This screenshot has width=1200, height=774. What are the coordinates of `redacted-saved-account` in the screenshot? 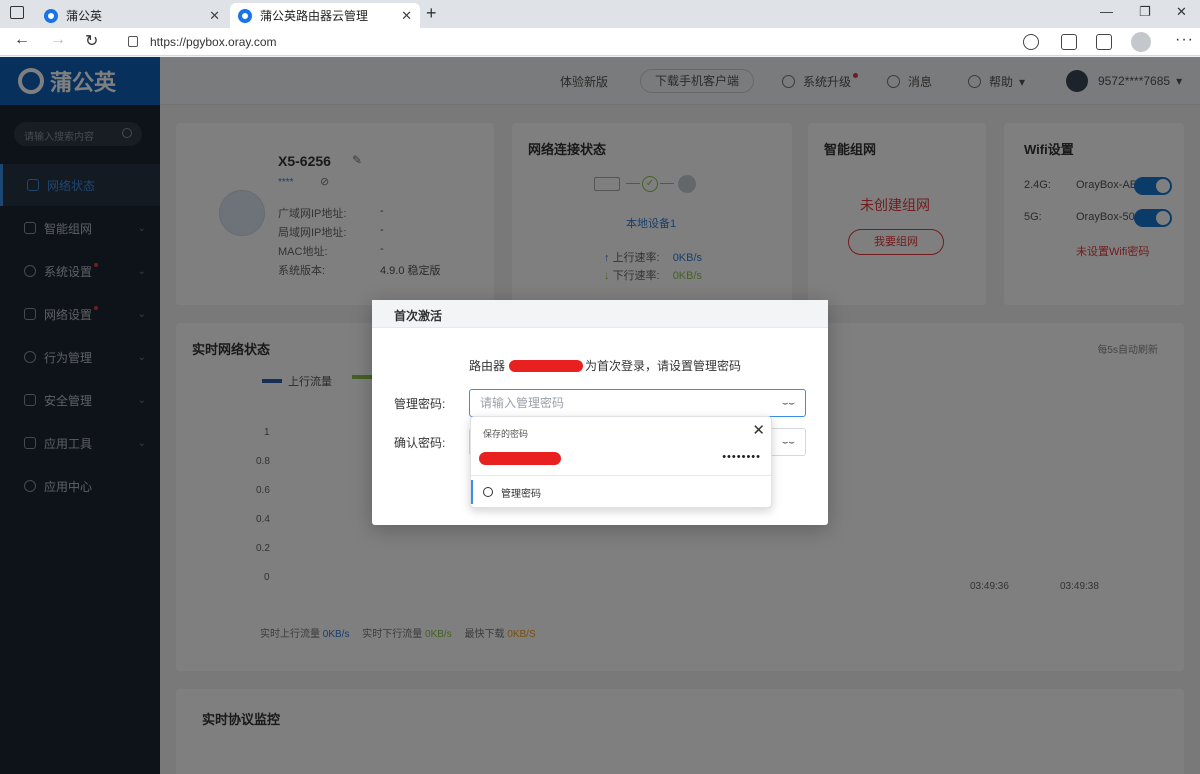 It's located at (520, 458).